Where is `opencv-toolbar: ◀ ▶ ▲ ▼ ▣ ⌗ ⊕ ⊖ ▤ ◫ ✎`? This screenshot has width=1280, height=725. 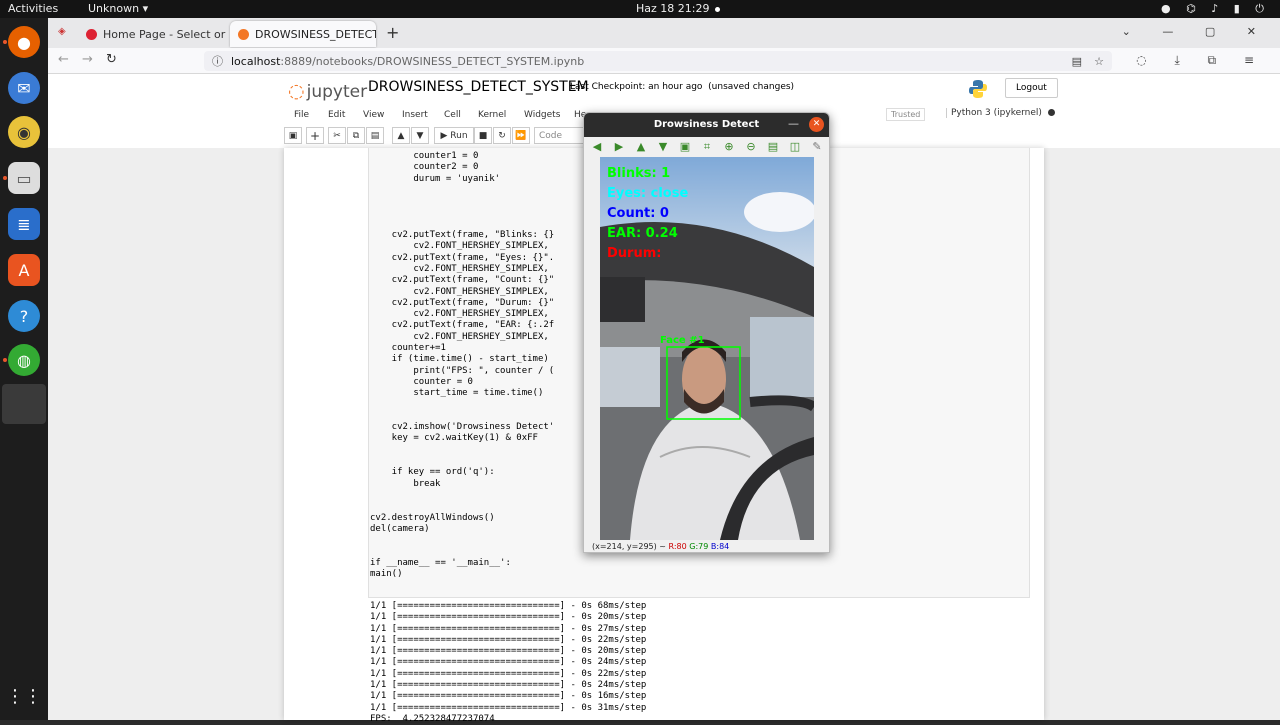
opencv-toolbar: ◀ ▶ ▲ ▼ ▣ ⌗ ⊕ ⊖ ▤ ◫ ✎ is located at coordinates (706, 147).